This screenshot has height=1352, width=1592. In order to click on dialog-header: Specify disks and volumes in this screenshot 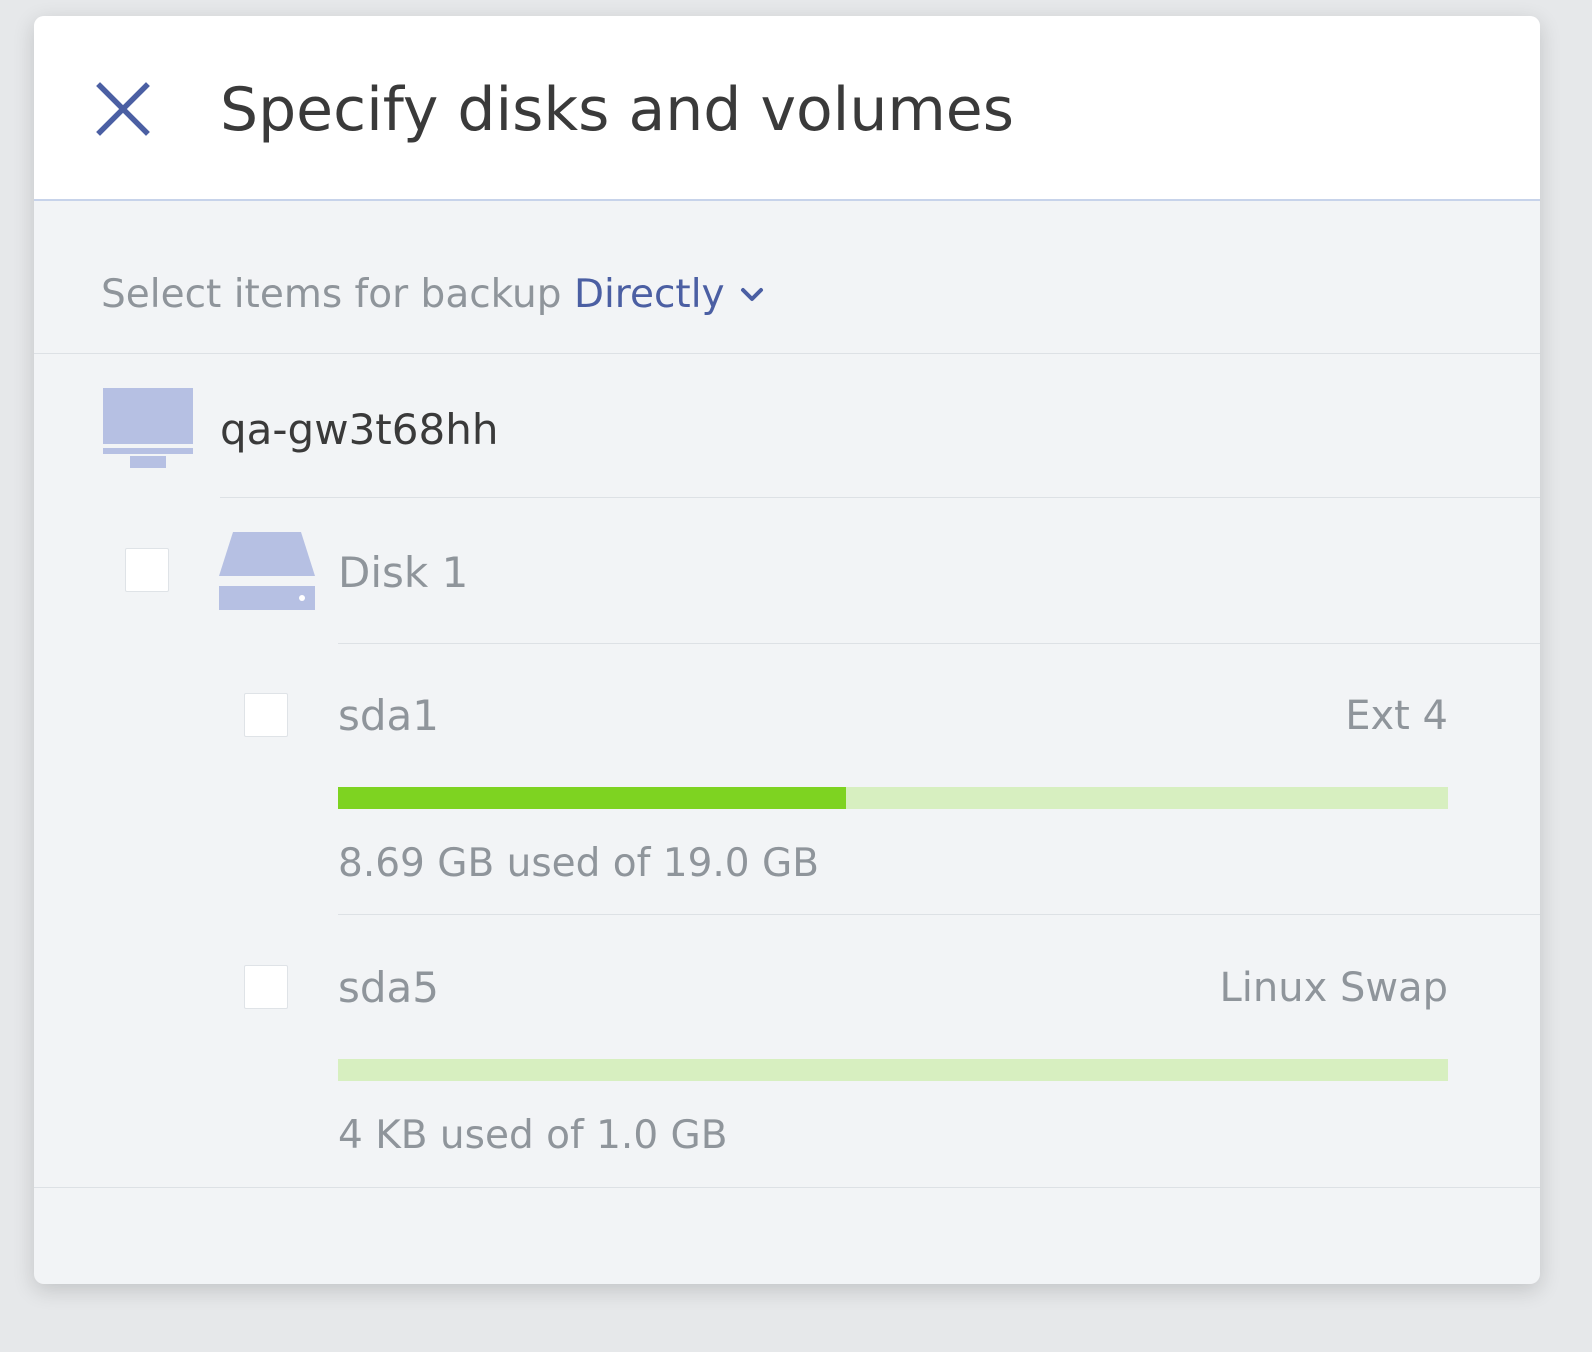, I will do `click(787, 108)`.